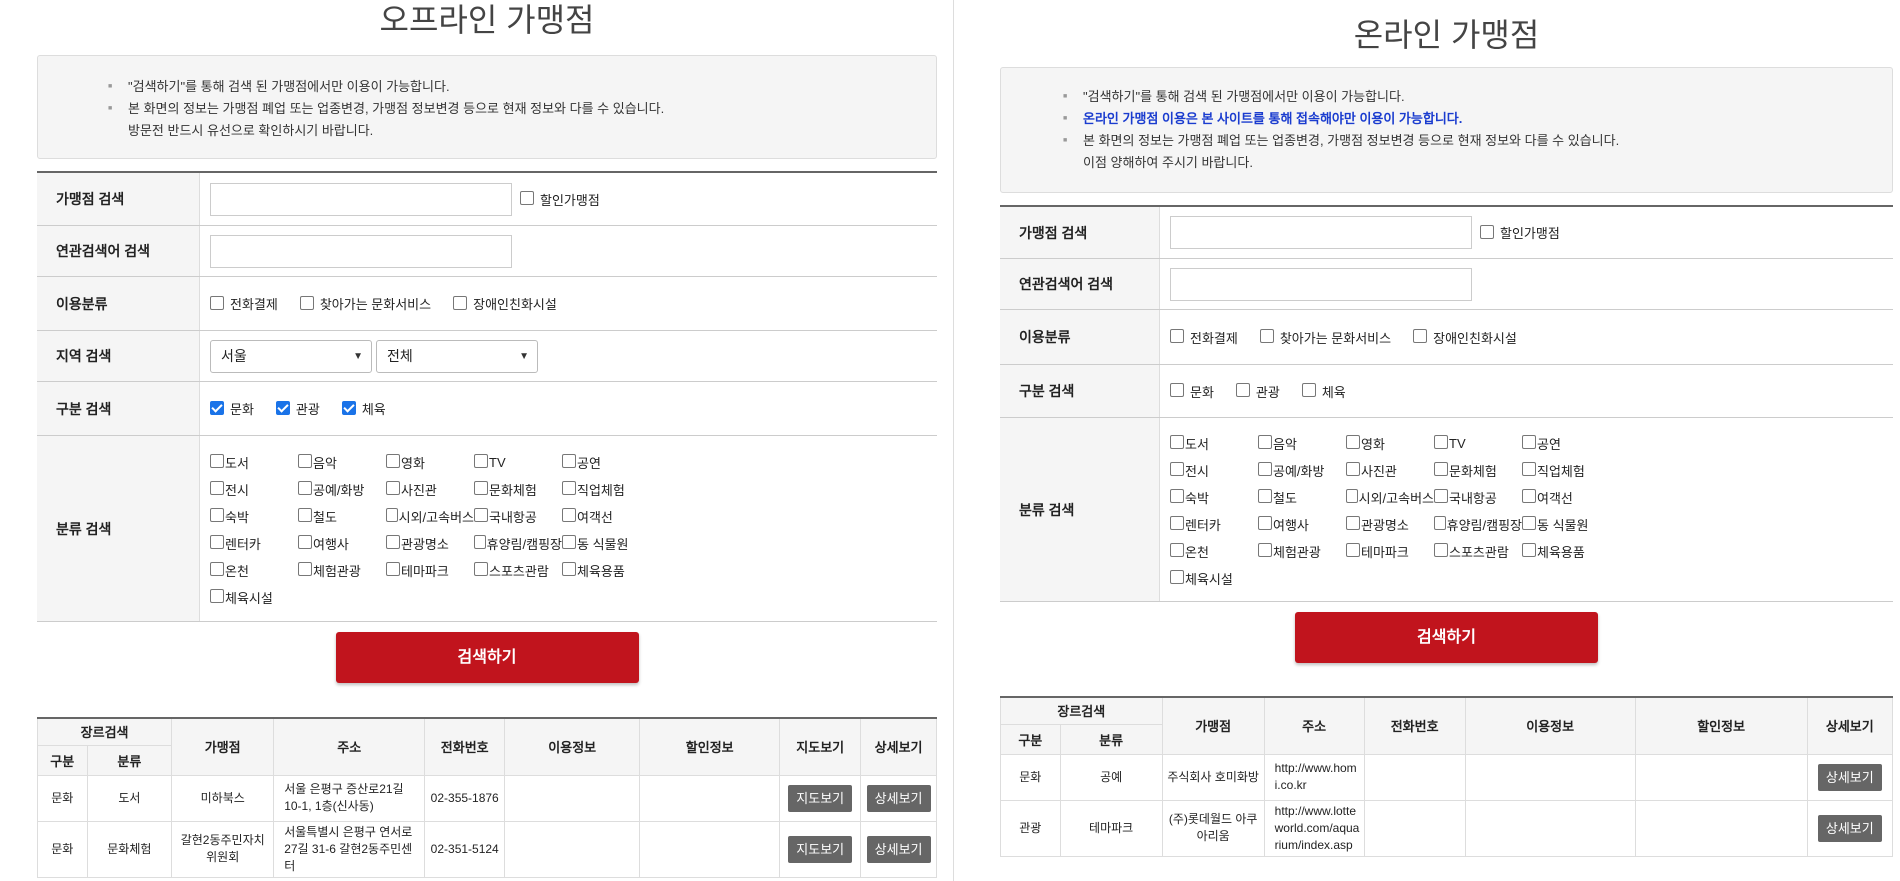 The height and width of the screenshot is (881, 1900). Describe the element at coordinates (254, 543) in the screenshot. I see `category-option: 렌터카` at that location.